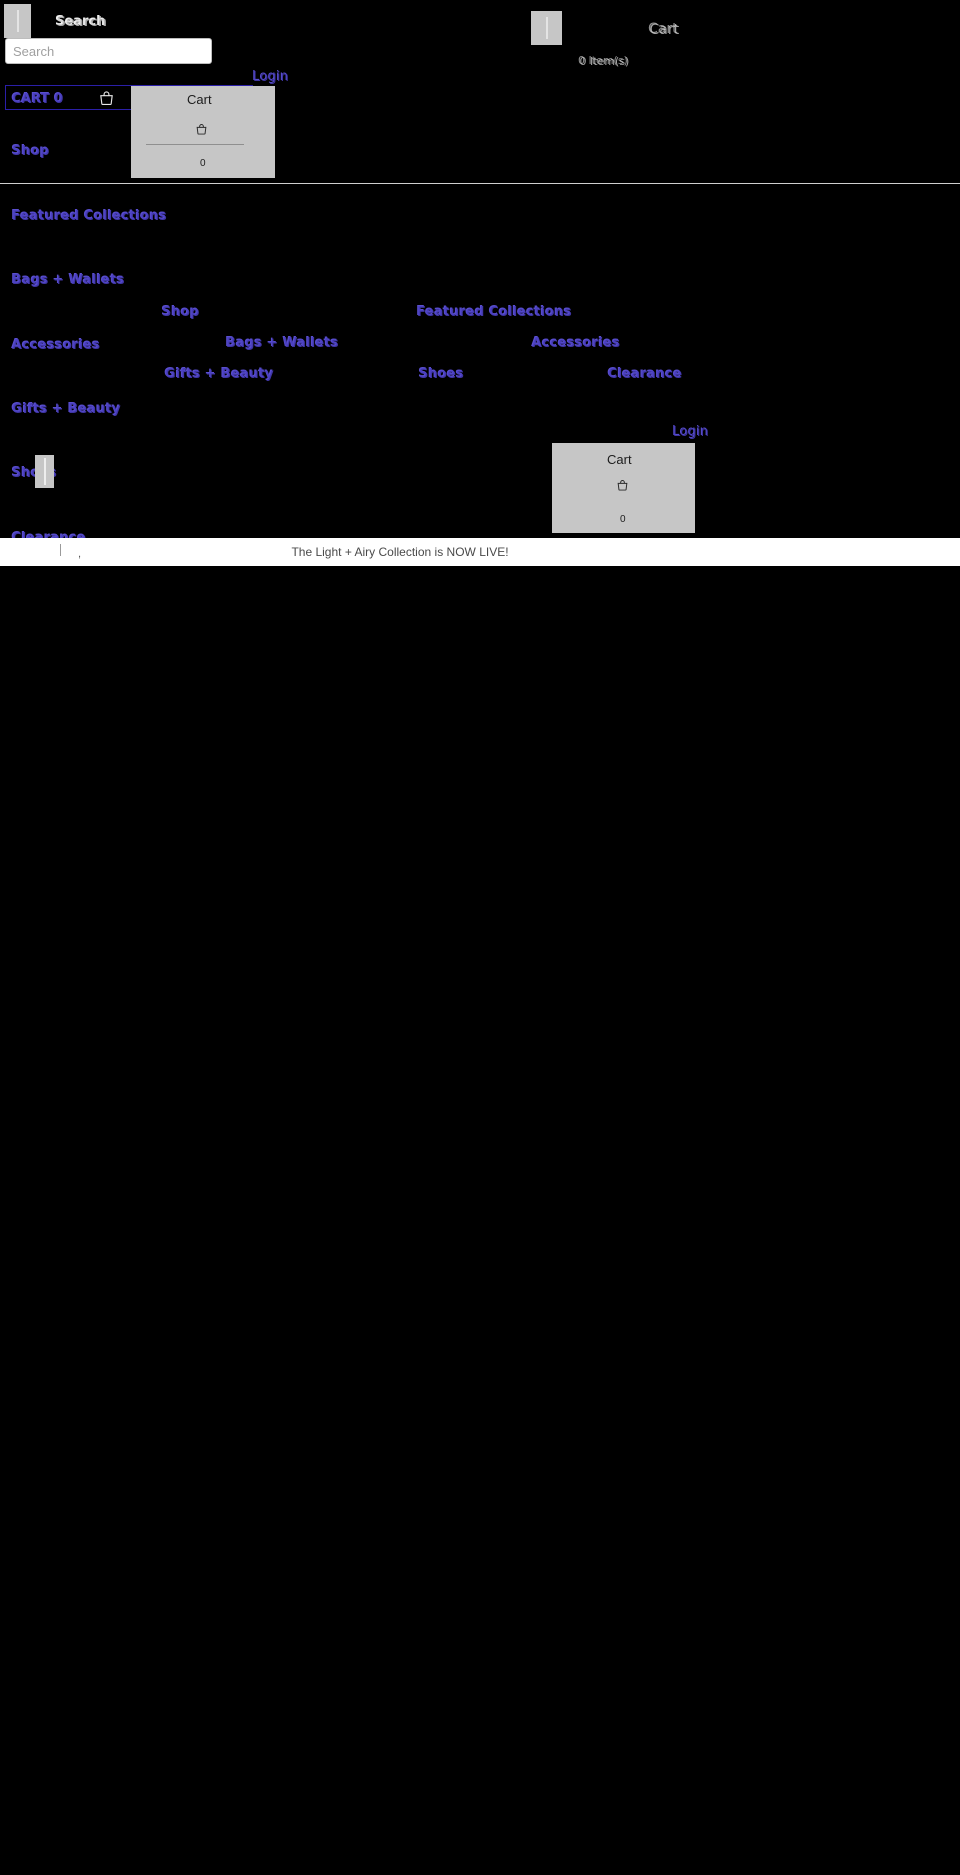  I want to click on cart-dropdown-panel-top: Cart 0, so click(203, 132).